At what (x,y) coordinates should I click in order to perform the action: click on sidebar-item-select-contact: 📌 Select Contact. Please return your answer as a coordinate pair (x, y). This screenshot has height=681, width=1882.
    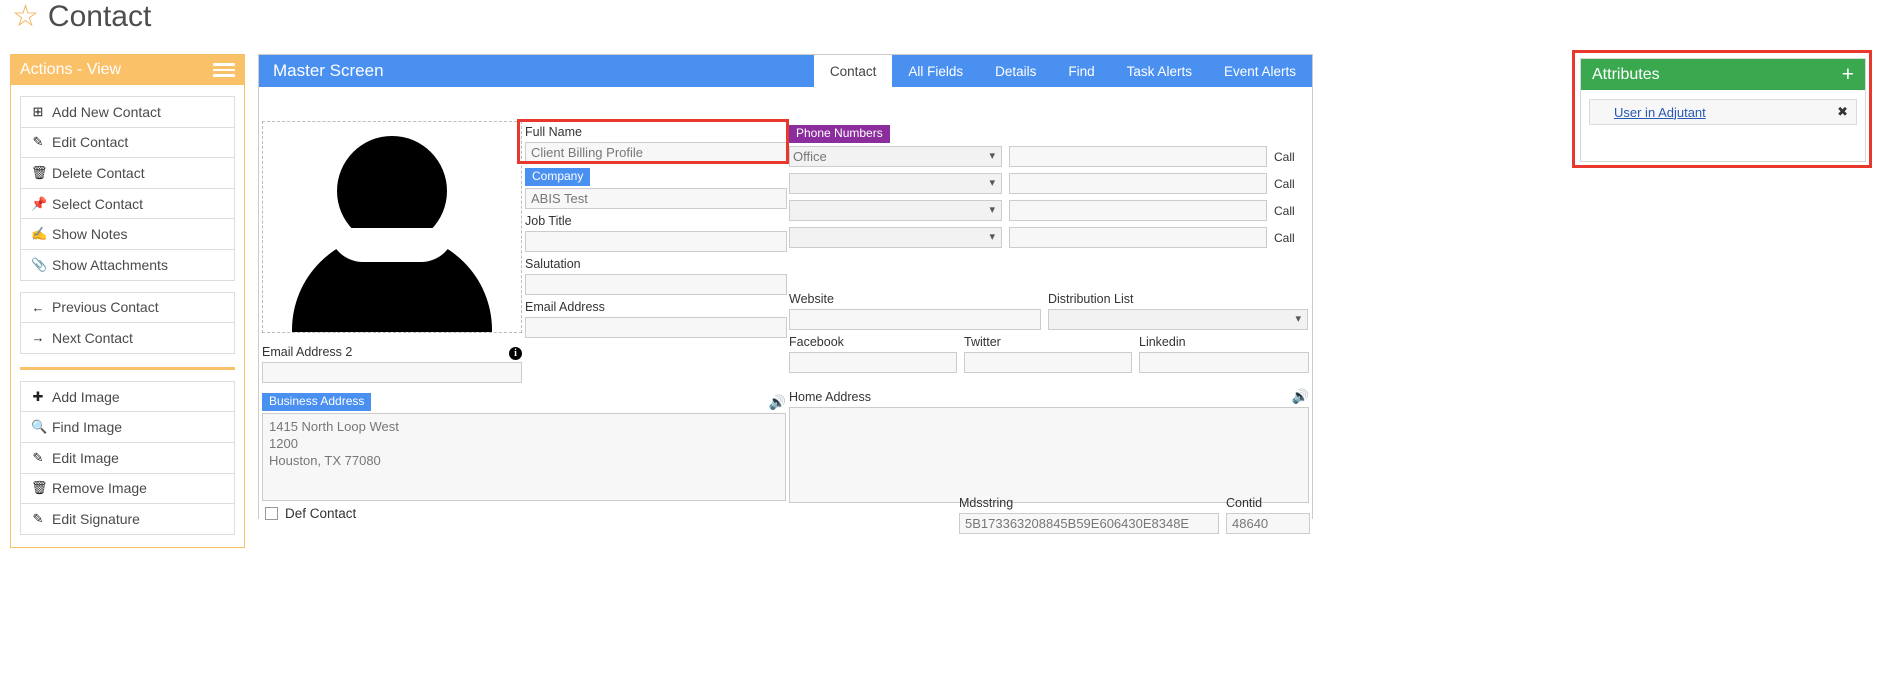
    Looking at the image, I should click on (127, 204).